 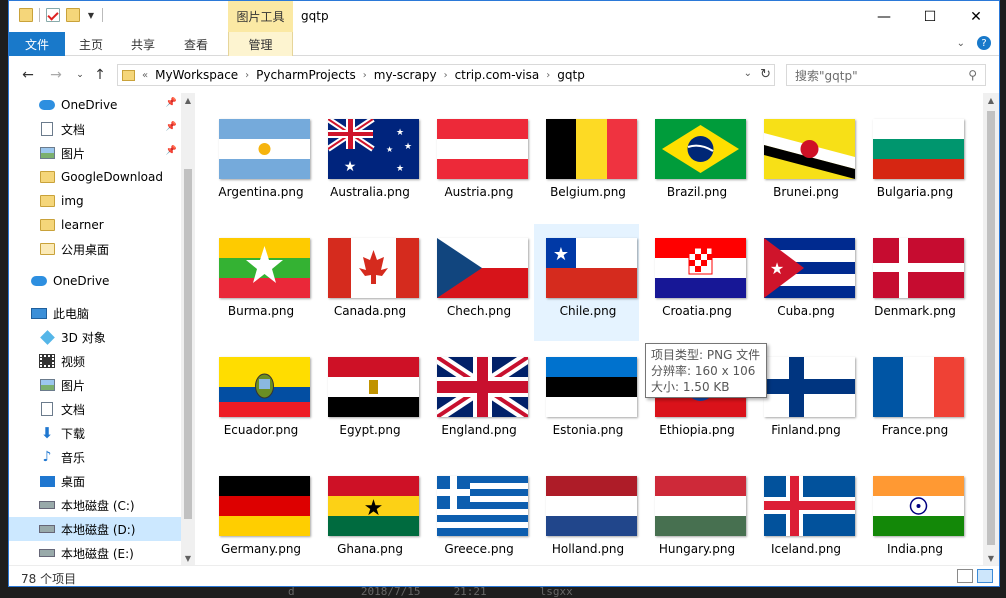 What do you see at coordinates (913, 163) in the screenshot?
I see `file-item: Bulgaria.png` at bounding box center [913, 163].